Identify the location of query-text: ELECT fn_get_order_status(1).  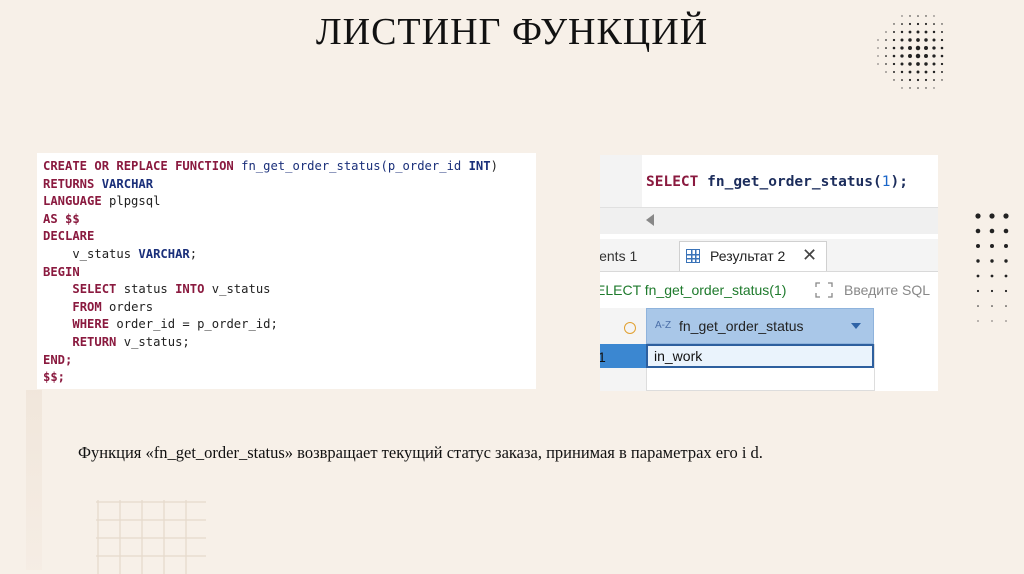
(693, 290).